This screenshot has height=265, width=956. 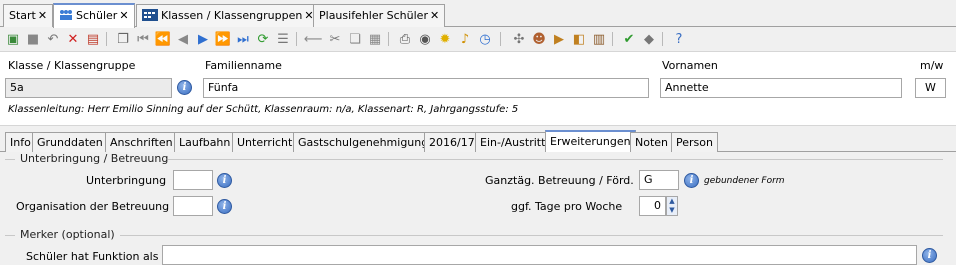 I want to click on klasse-label: Klasse / Klassengruppe, so click(x=72, y=65).